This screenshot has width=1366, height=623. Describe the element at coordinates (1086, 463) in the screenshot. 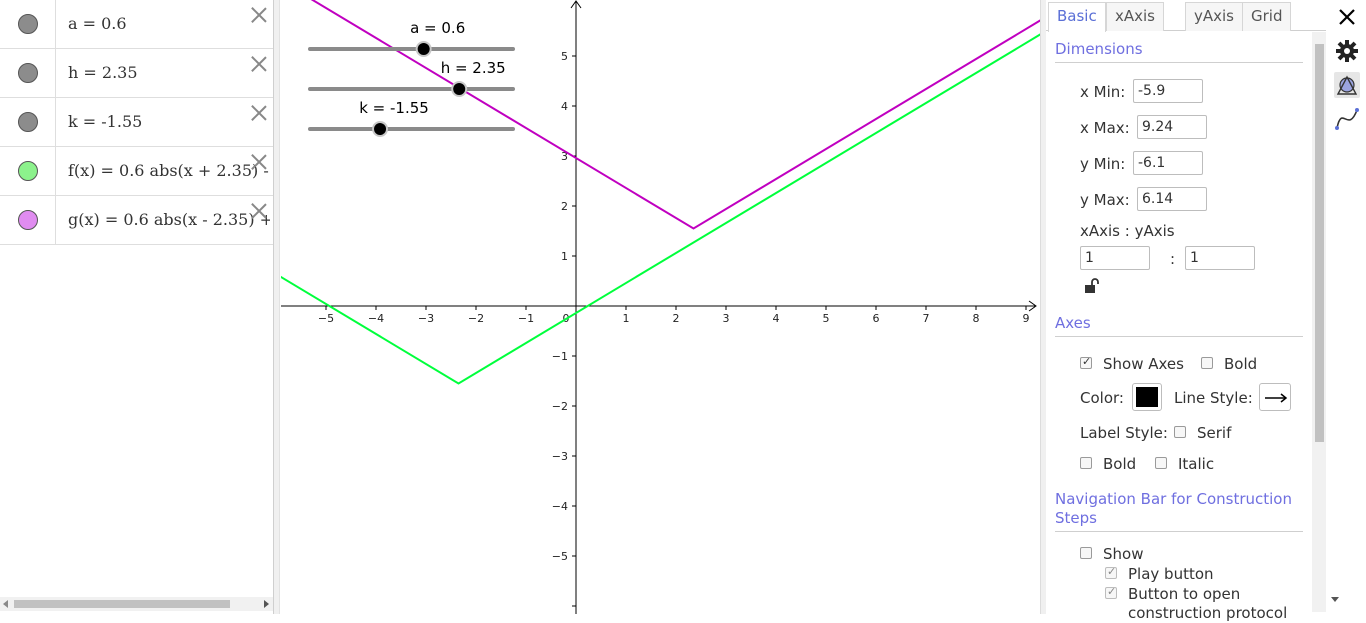

I see `bold-labels-checkbox` at that location.